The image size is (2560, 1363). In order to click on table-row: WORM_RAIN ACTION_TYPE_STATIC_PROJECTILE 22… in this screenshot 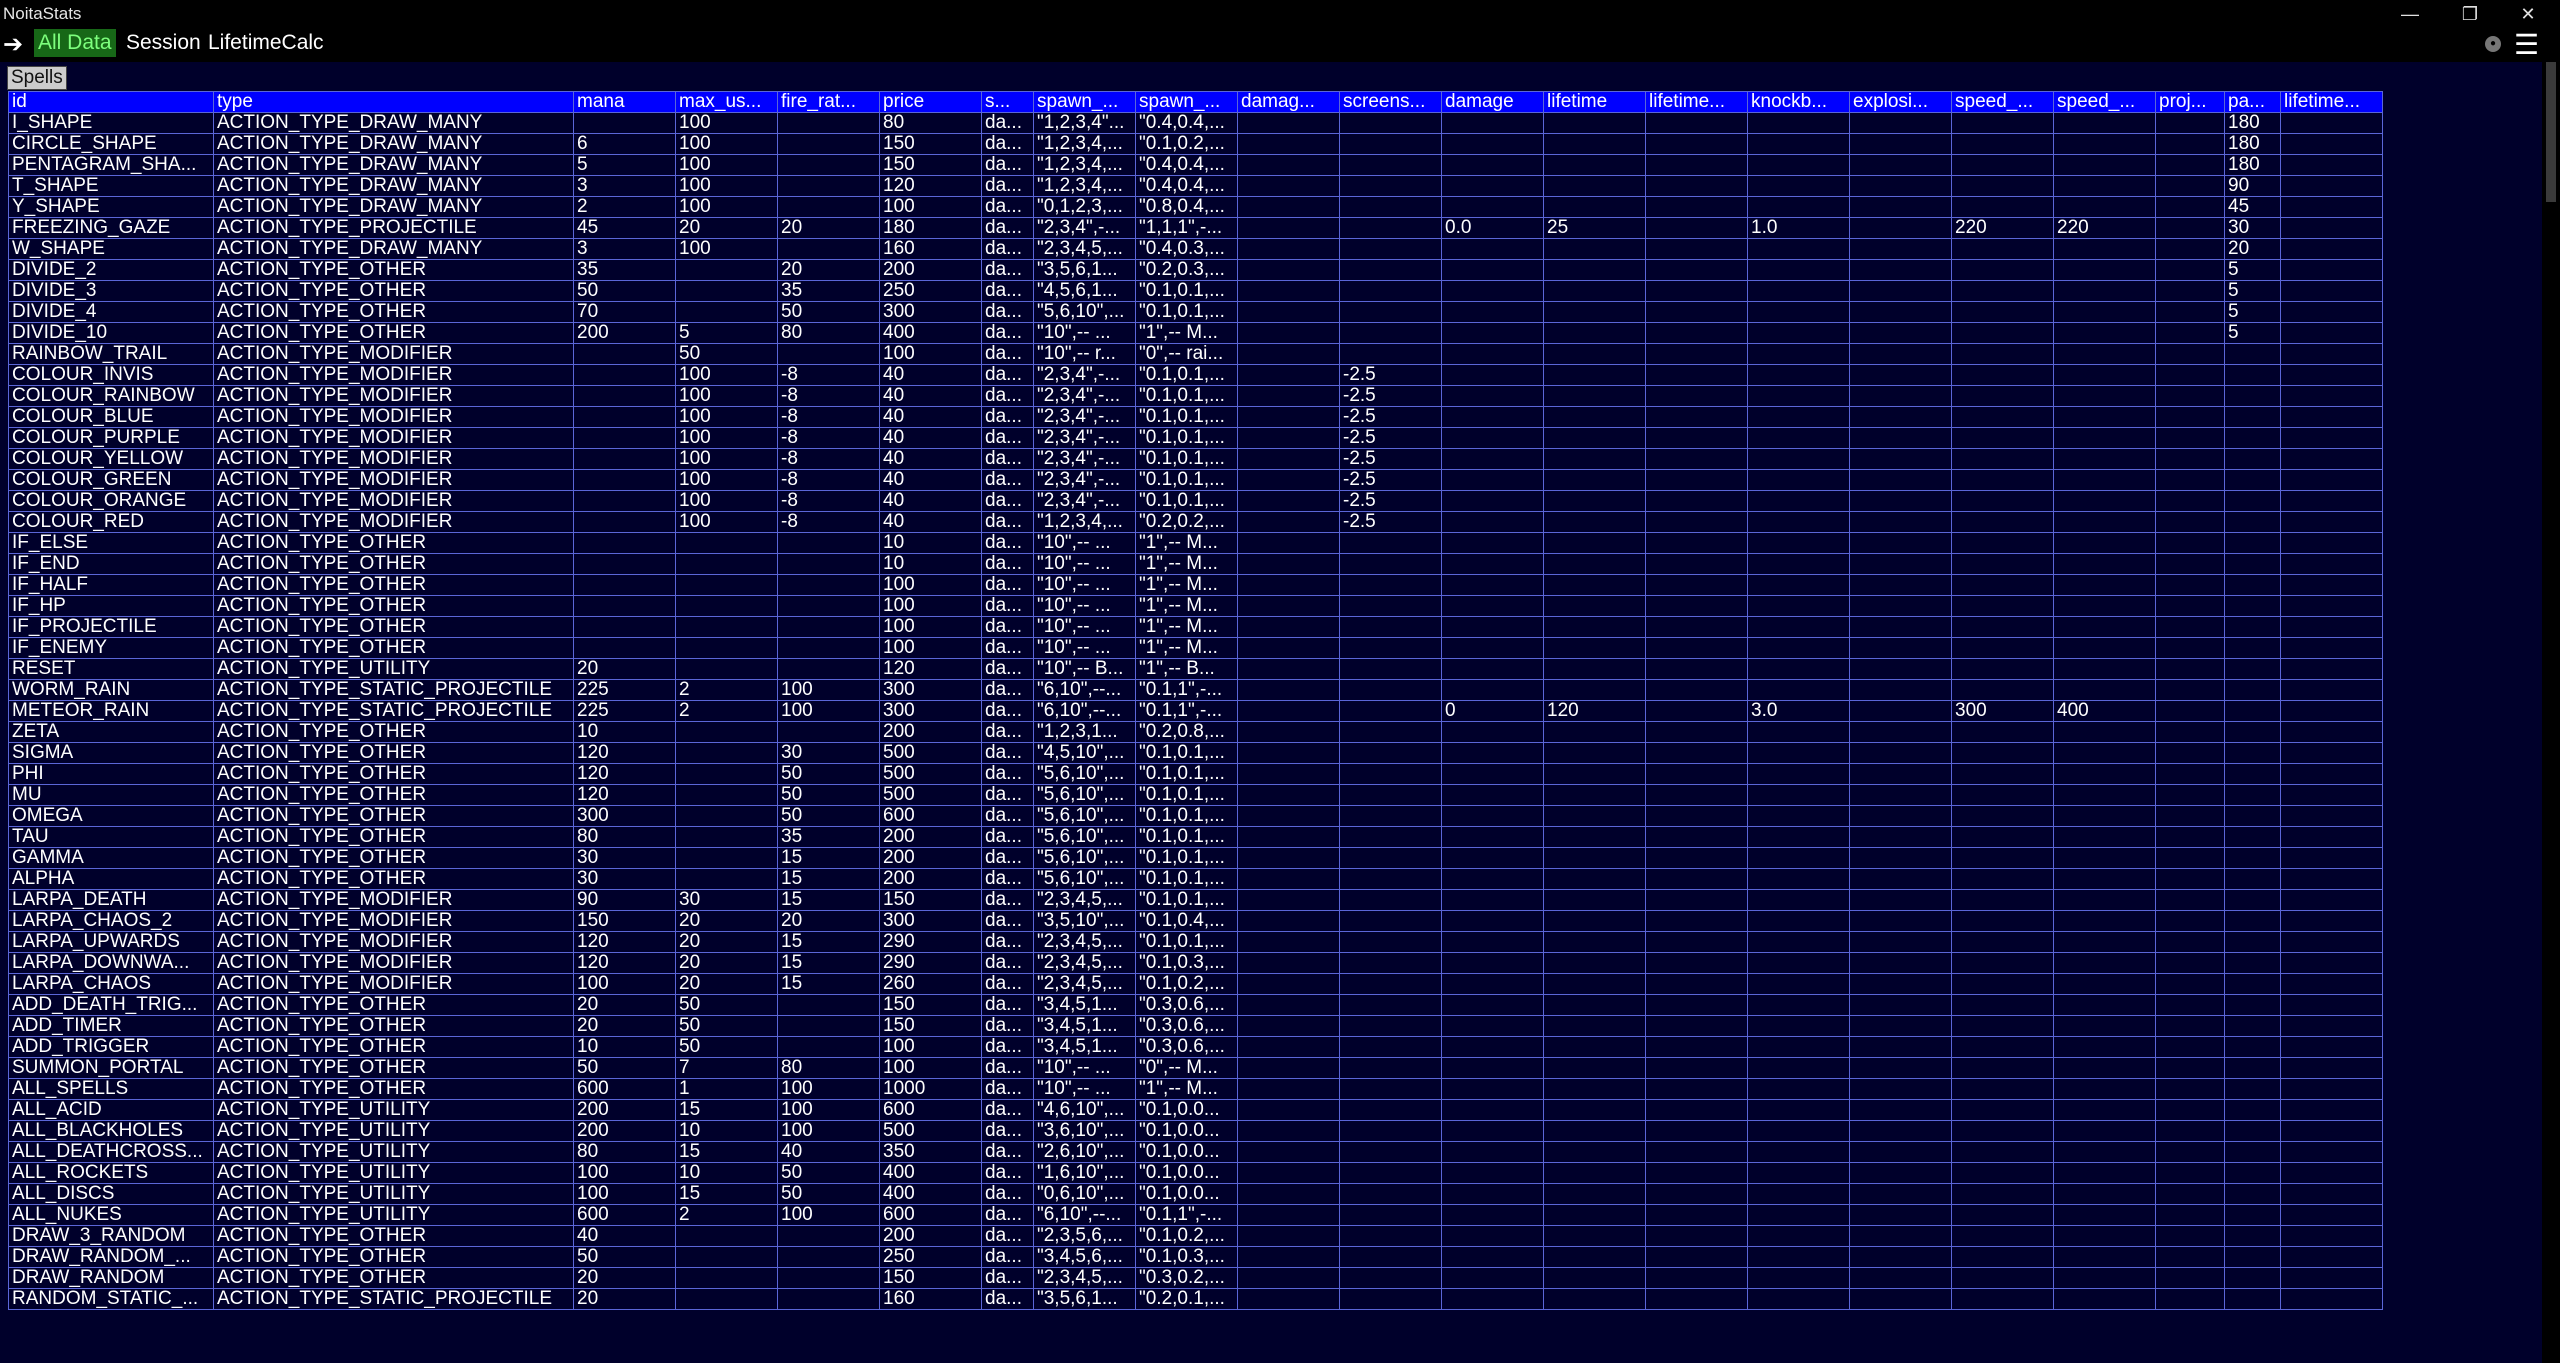, I will do `click(1195, 690)`.